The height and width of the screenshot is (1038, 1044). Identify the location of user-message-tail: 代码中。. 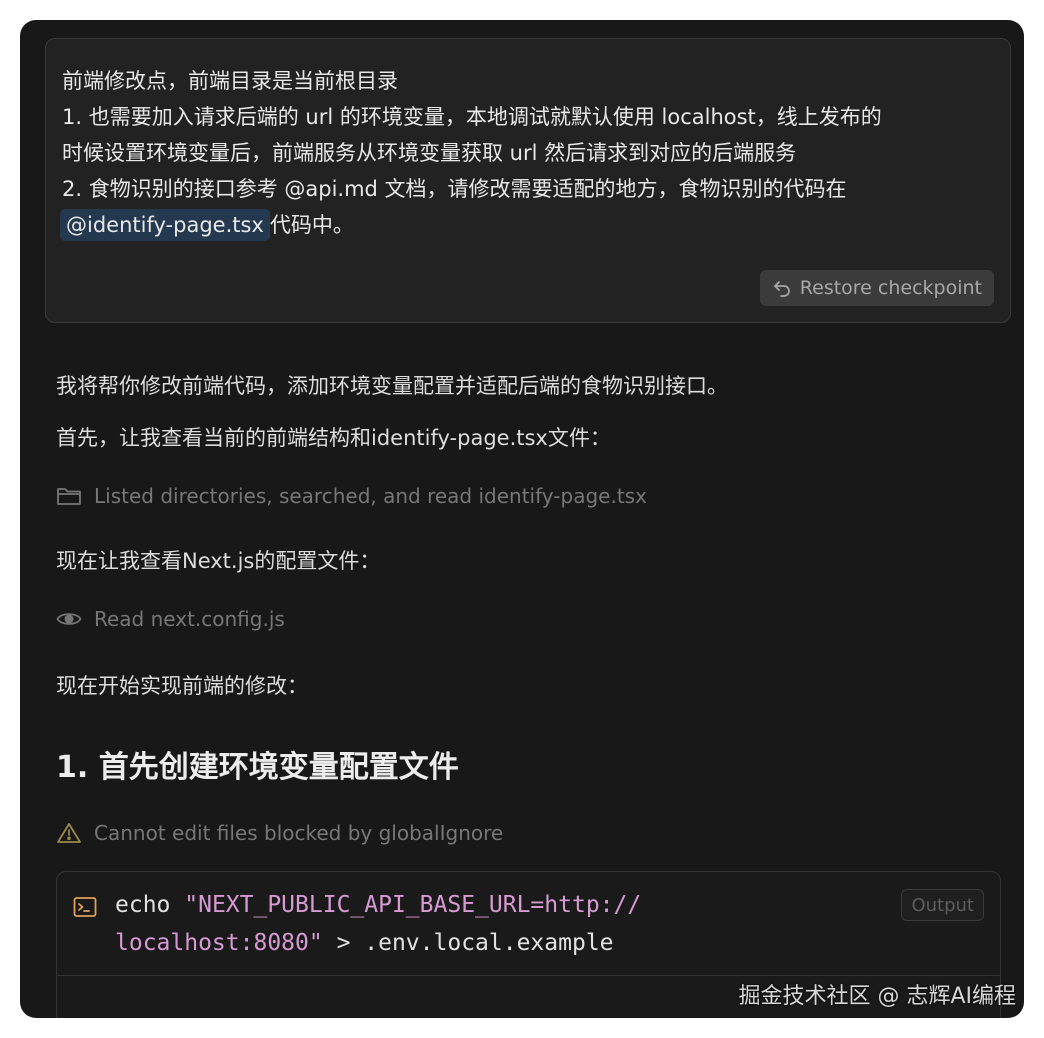
(311, 225).